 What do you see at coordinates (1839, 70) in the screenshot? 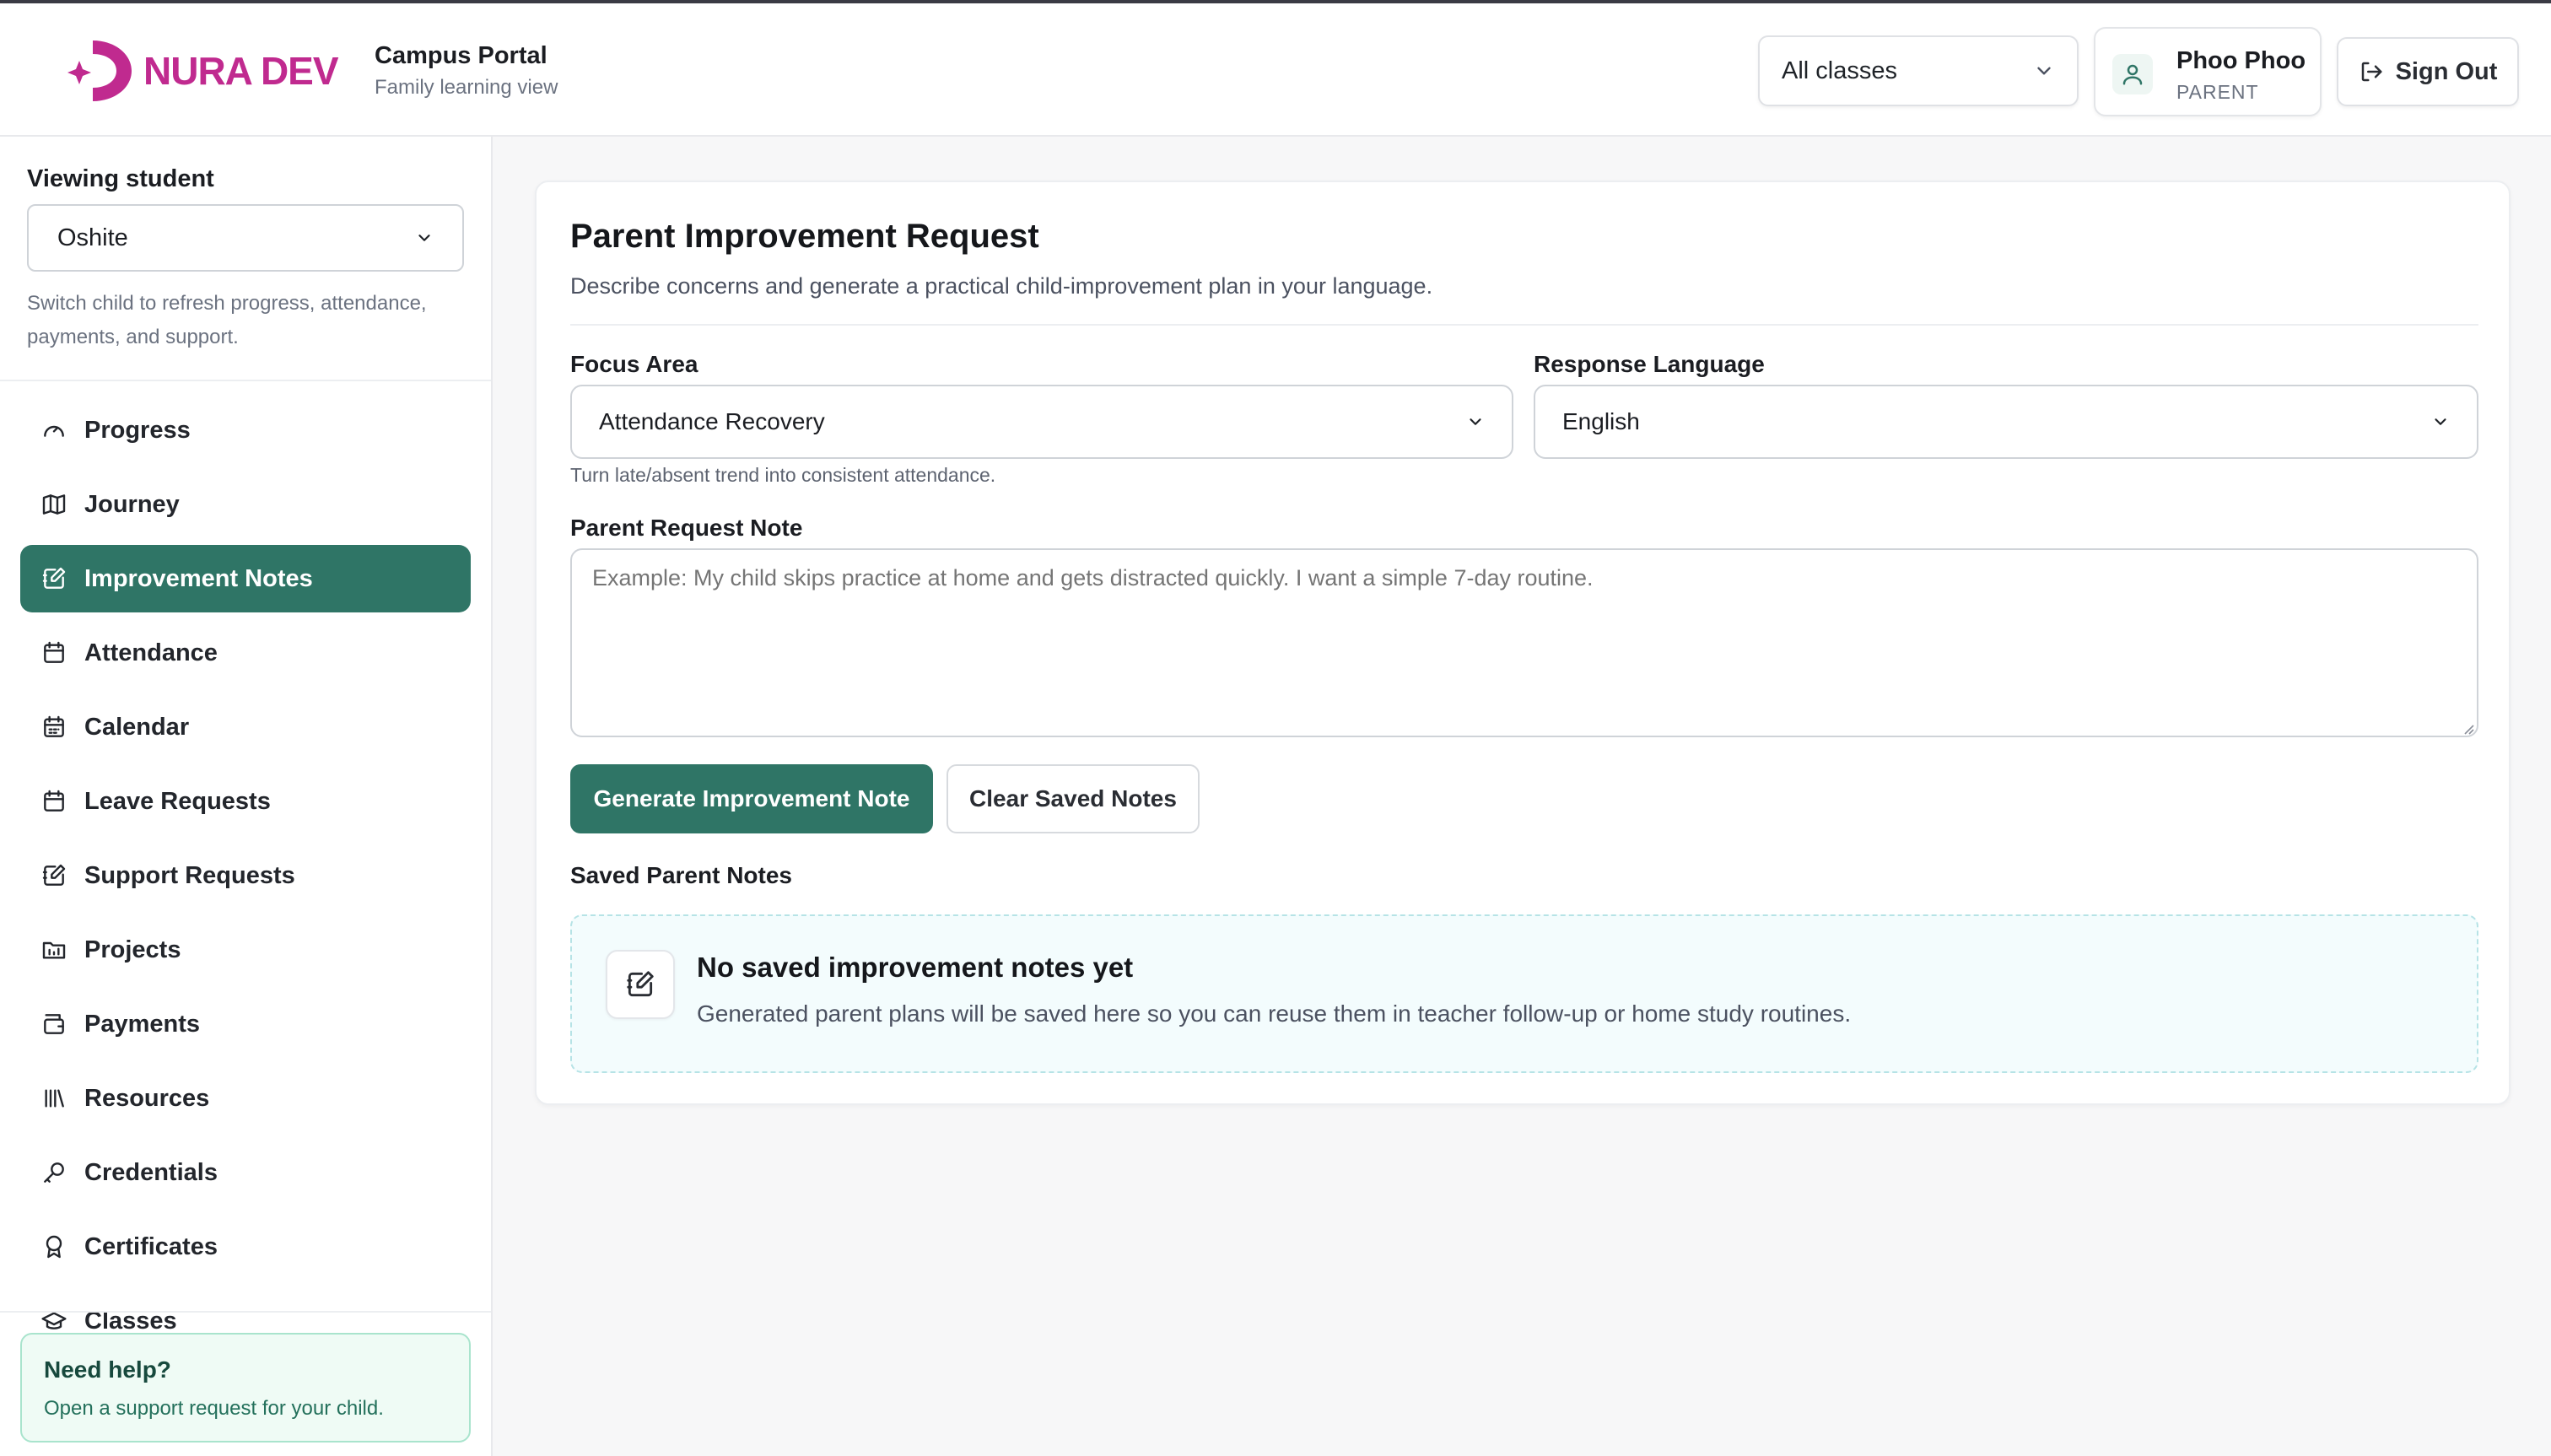
I see `class-filter-value: All classes` at bounding box center [1839, 70].